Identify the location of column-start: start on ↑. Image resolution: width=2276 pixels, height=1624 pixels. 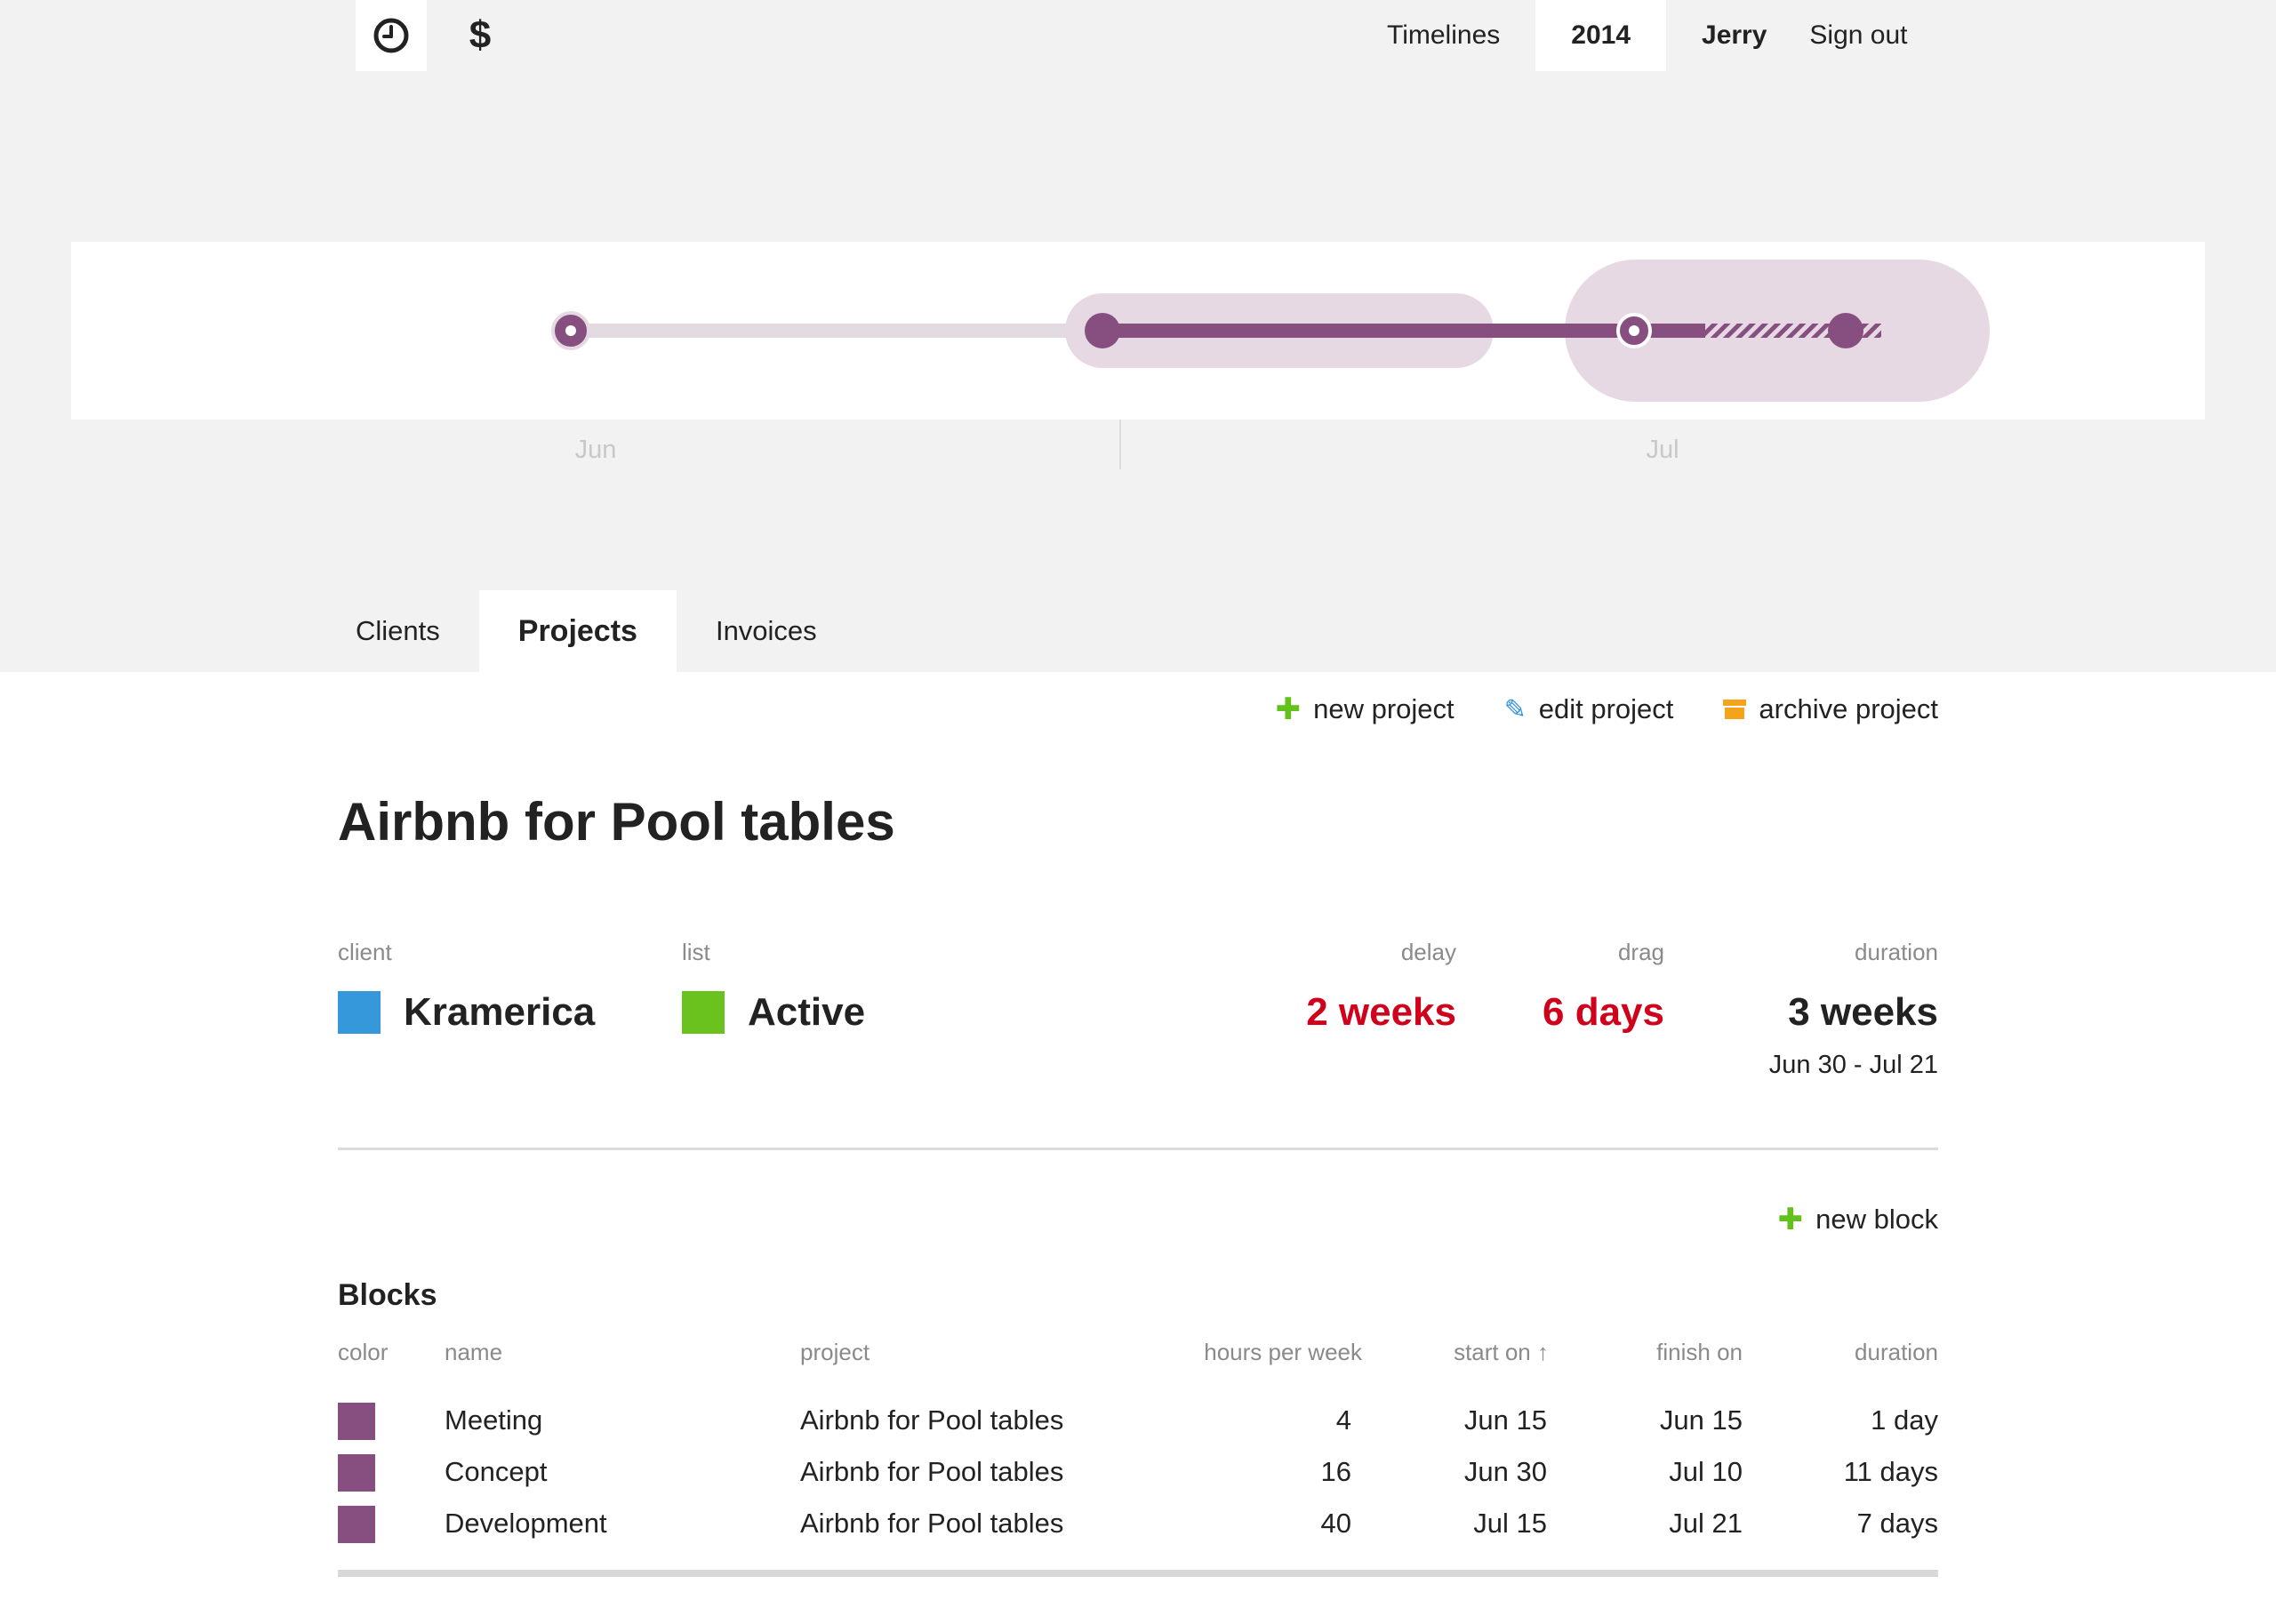
(1501, 1352).